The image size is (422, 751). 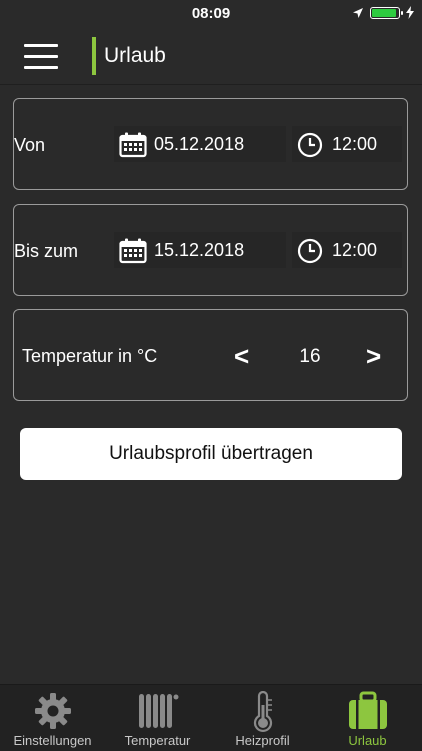 I want to click on from-card: Von 05.12.2018 12:00, so click(x=210, y=144).